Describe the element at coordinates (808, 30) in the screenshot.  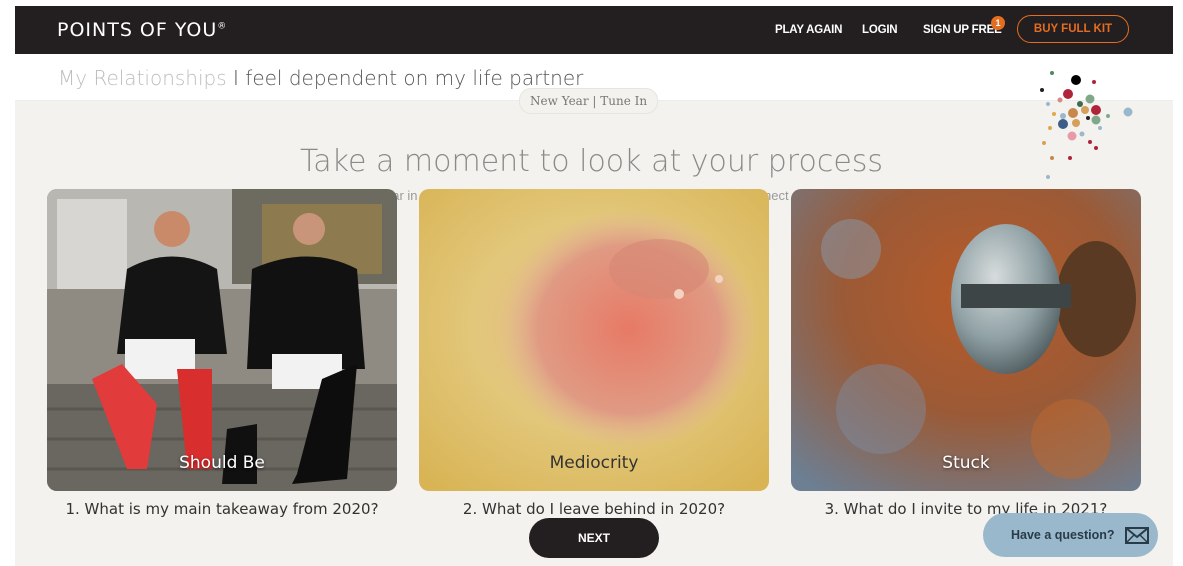
I see `play-again-link: PLAY AGAIN` at that location.